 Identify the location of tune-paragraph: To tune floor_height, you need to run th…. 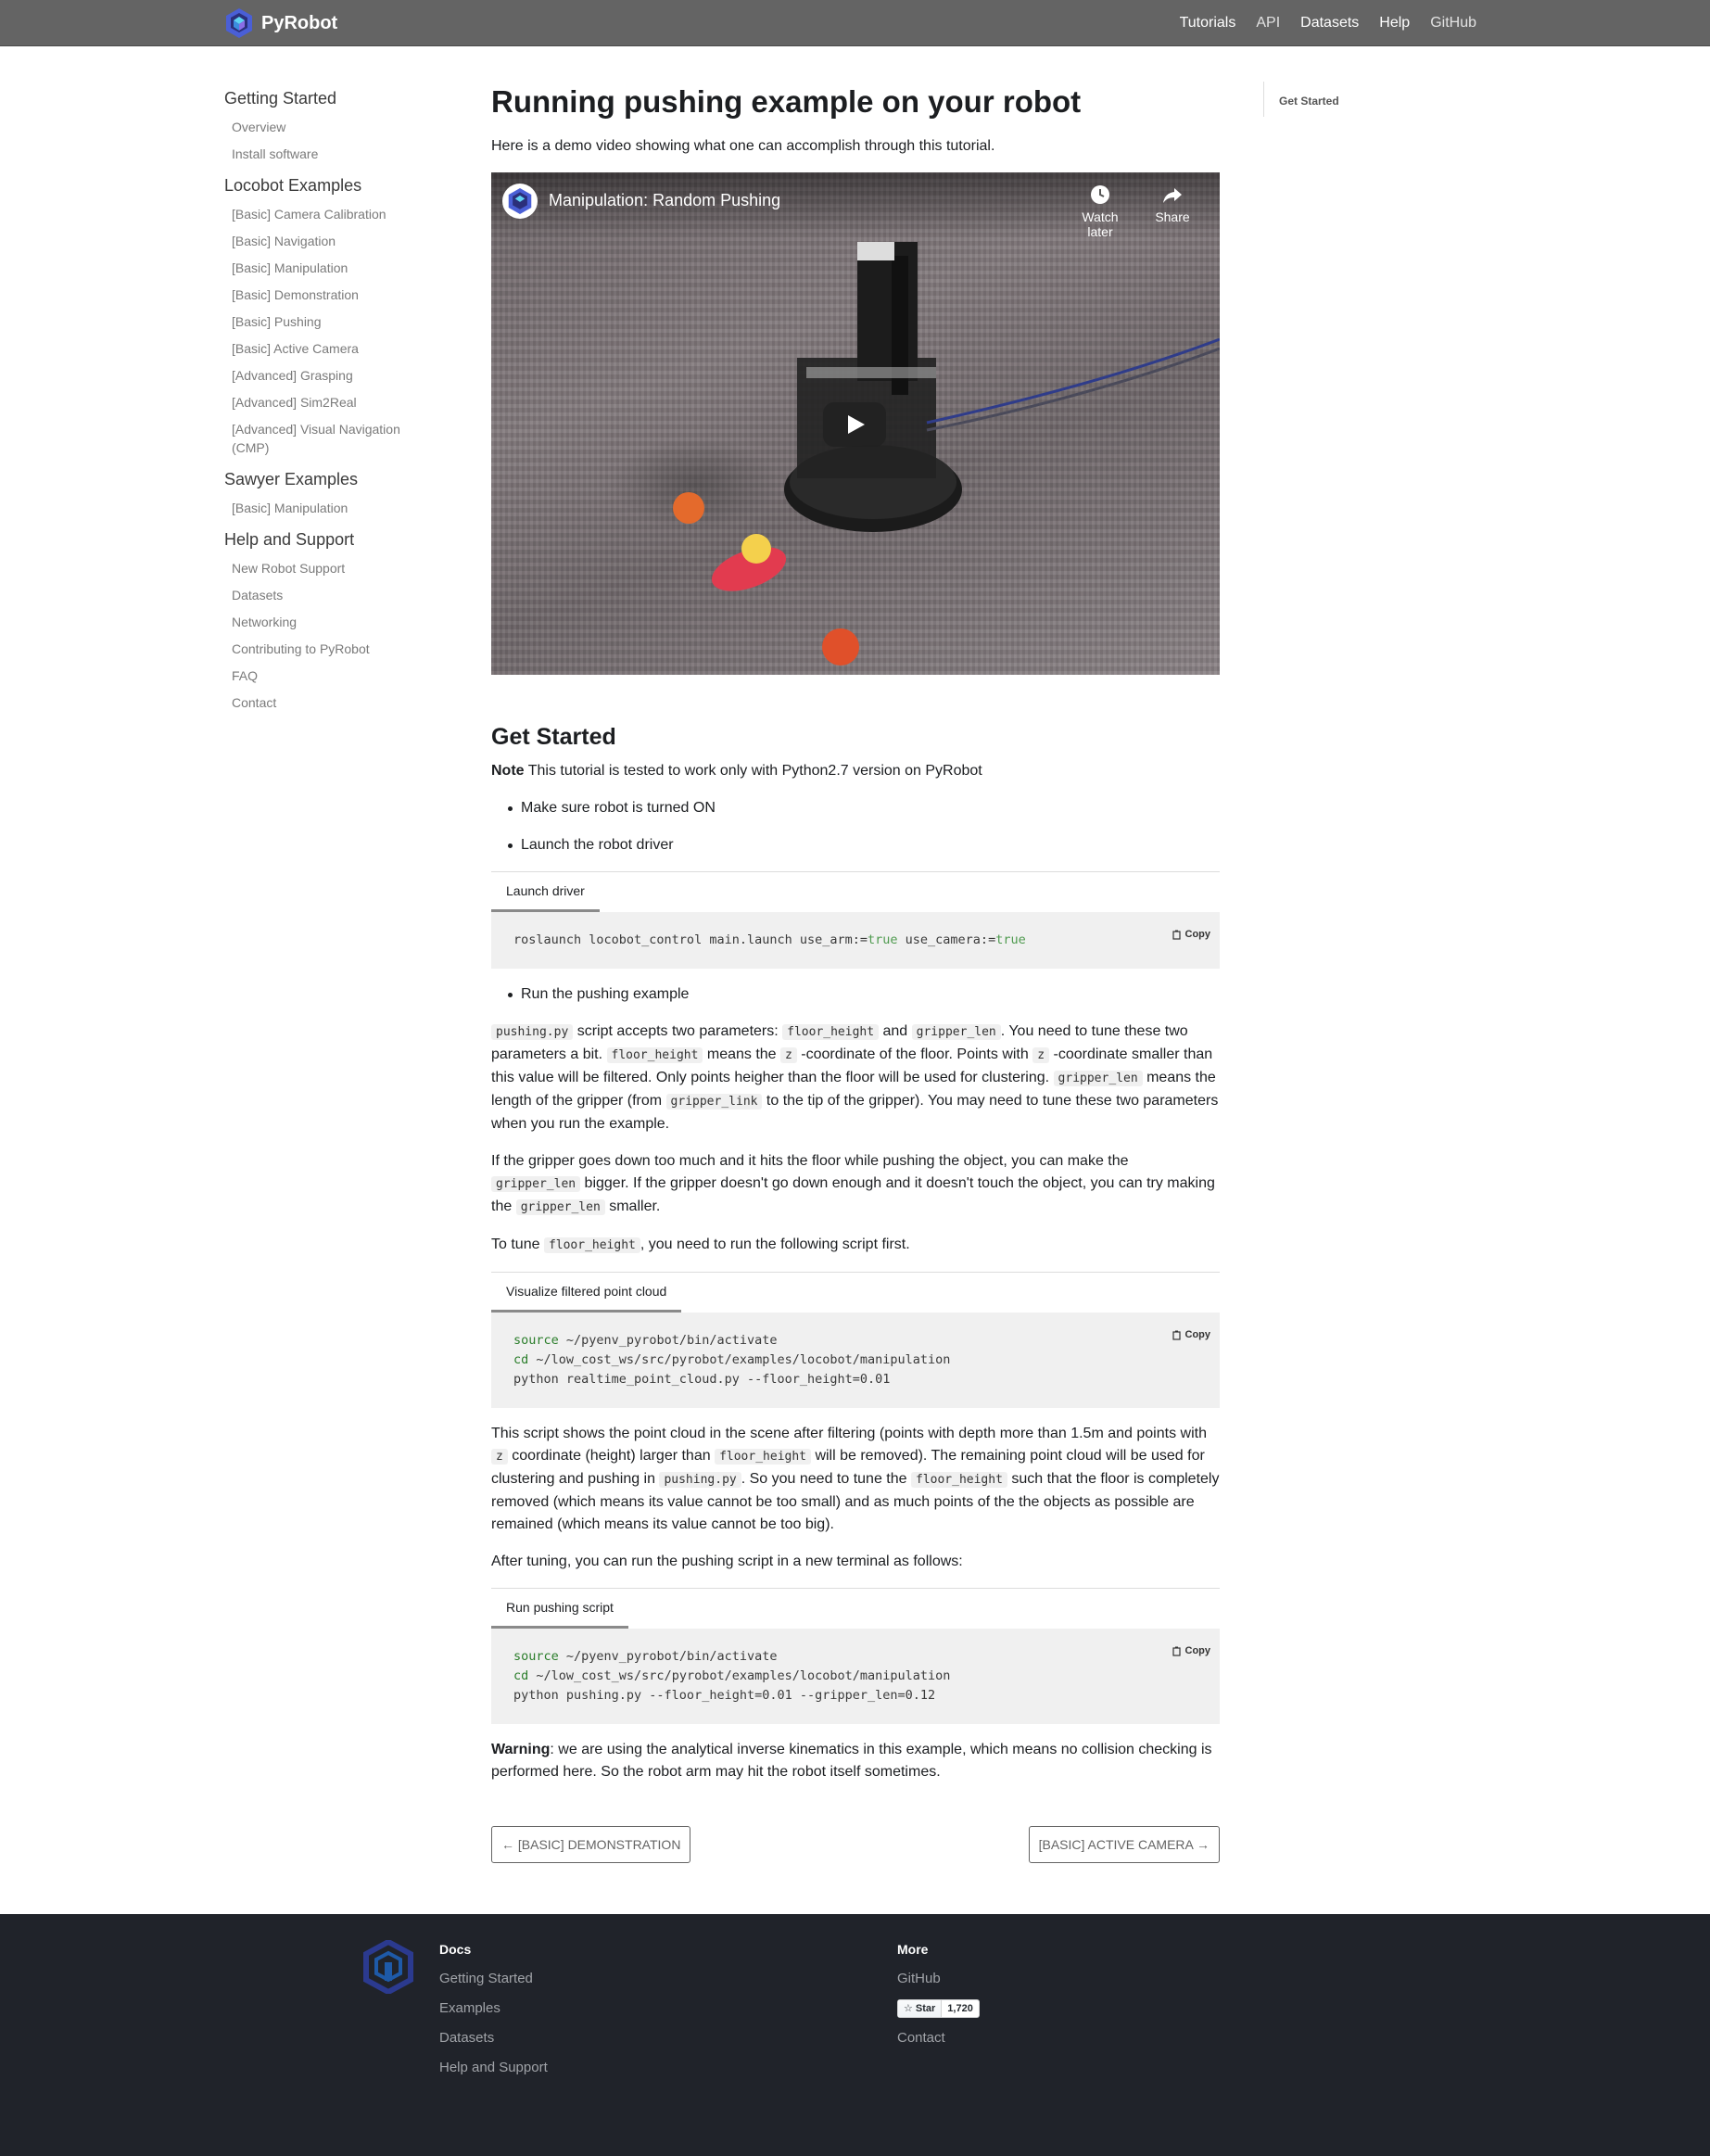
(855, 1246).